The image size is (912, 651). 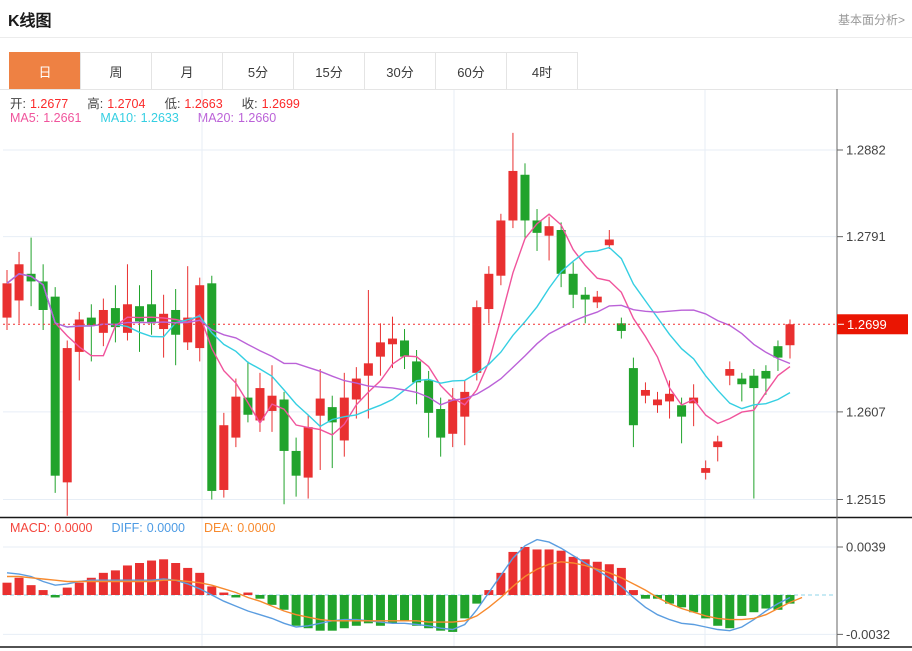 I want to click on axis-tick-label: 1.2515, so click(x=866, y=499).